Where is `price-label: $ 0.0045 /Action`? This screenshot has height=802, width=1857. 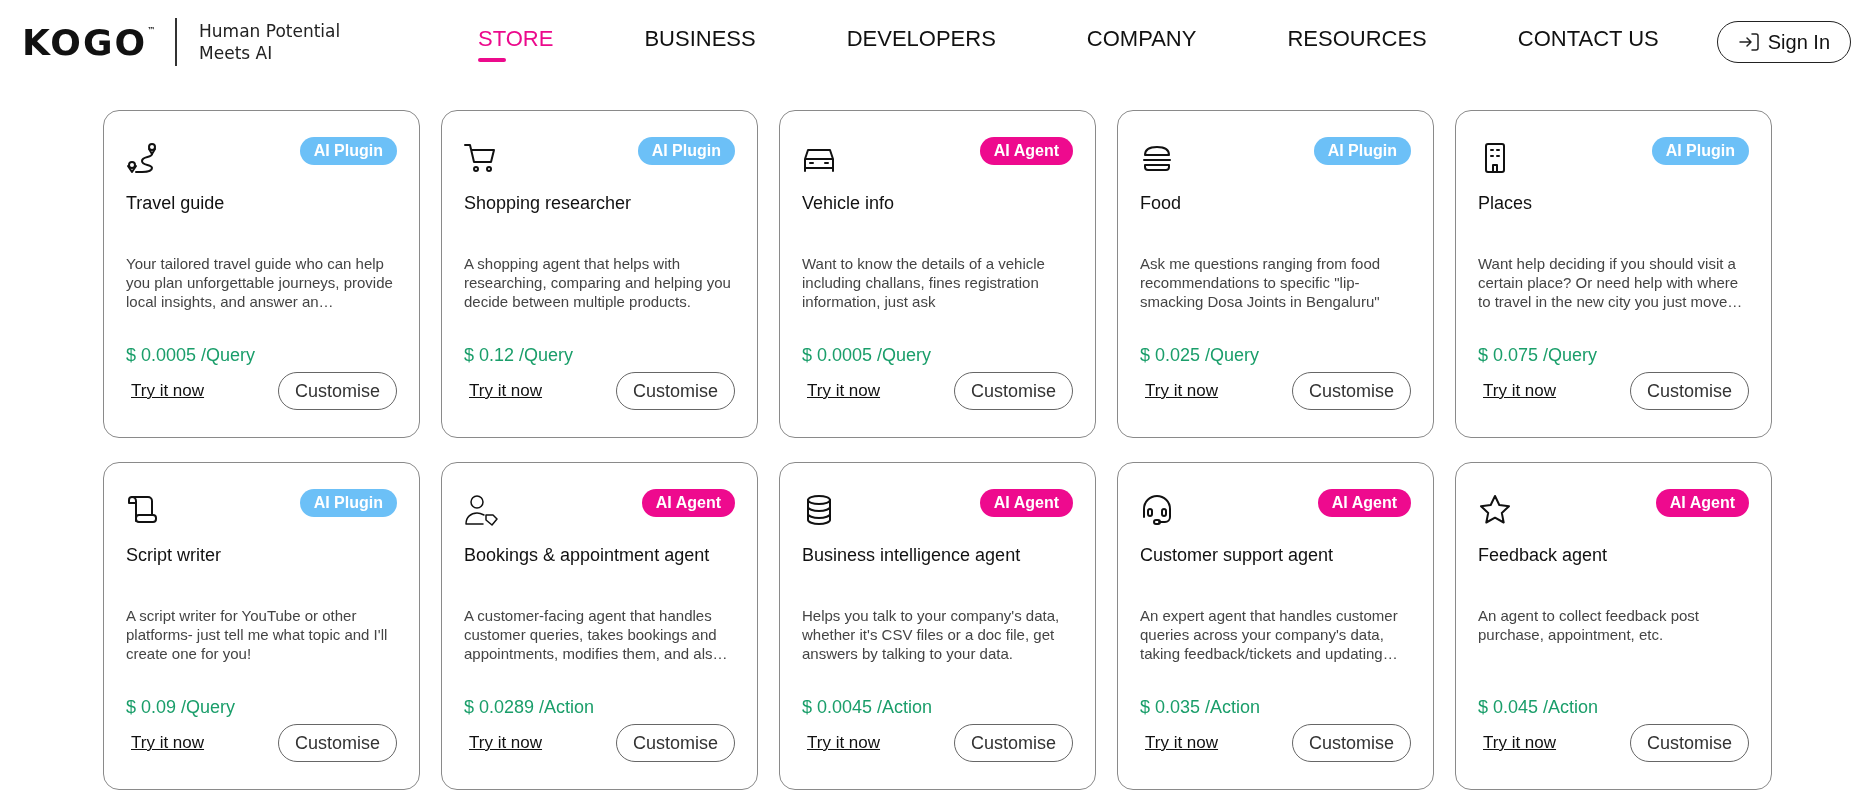
price-label: $ 0.0045 /Action is located at coordinates (868, 707).